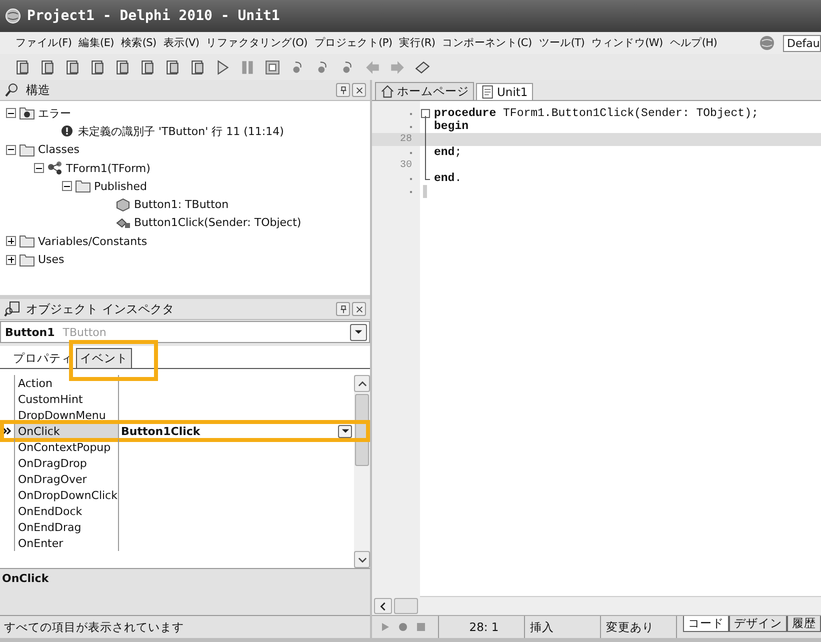 The height and width of the screenshot is (642, 821). What do you see at coordinates (51, 259) in the screenshot?
I see `tree-item: Uses` at bounding box center [51, 259].